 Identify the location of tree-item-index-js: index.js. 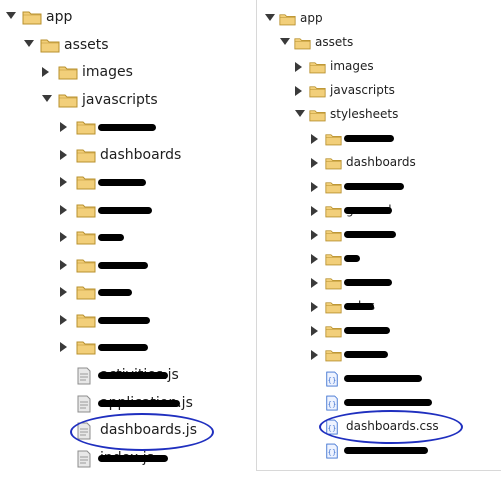
(128, 460).